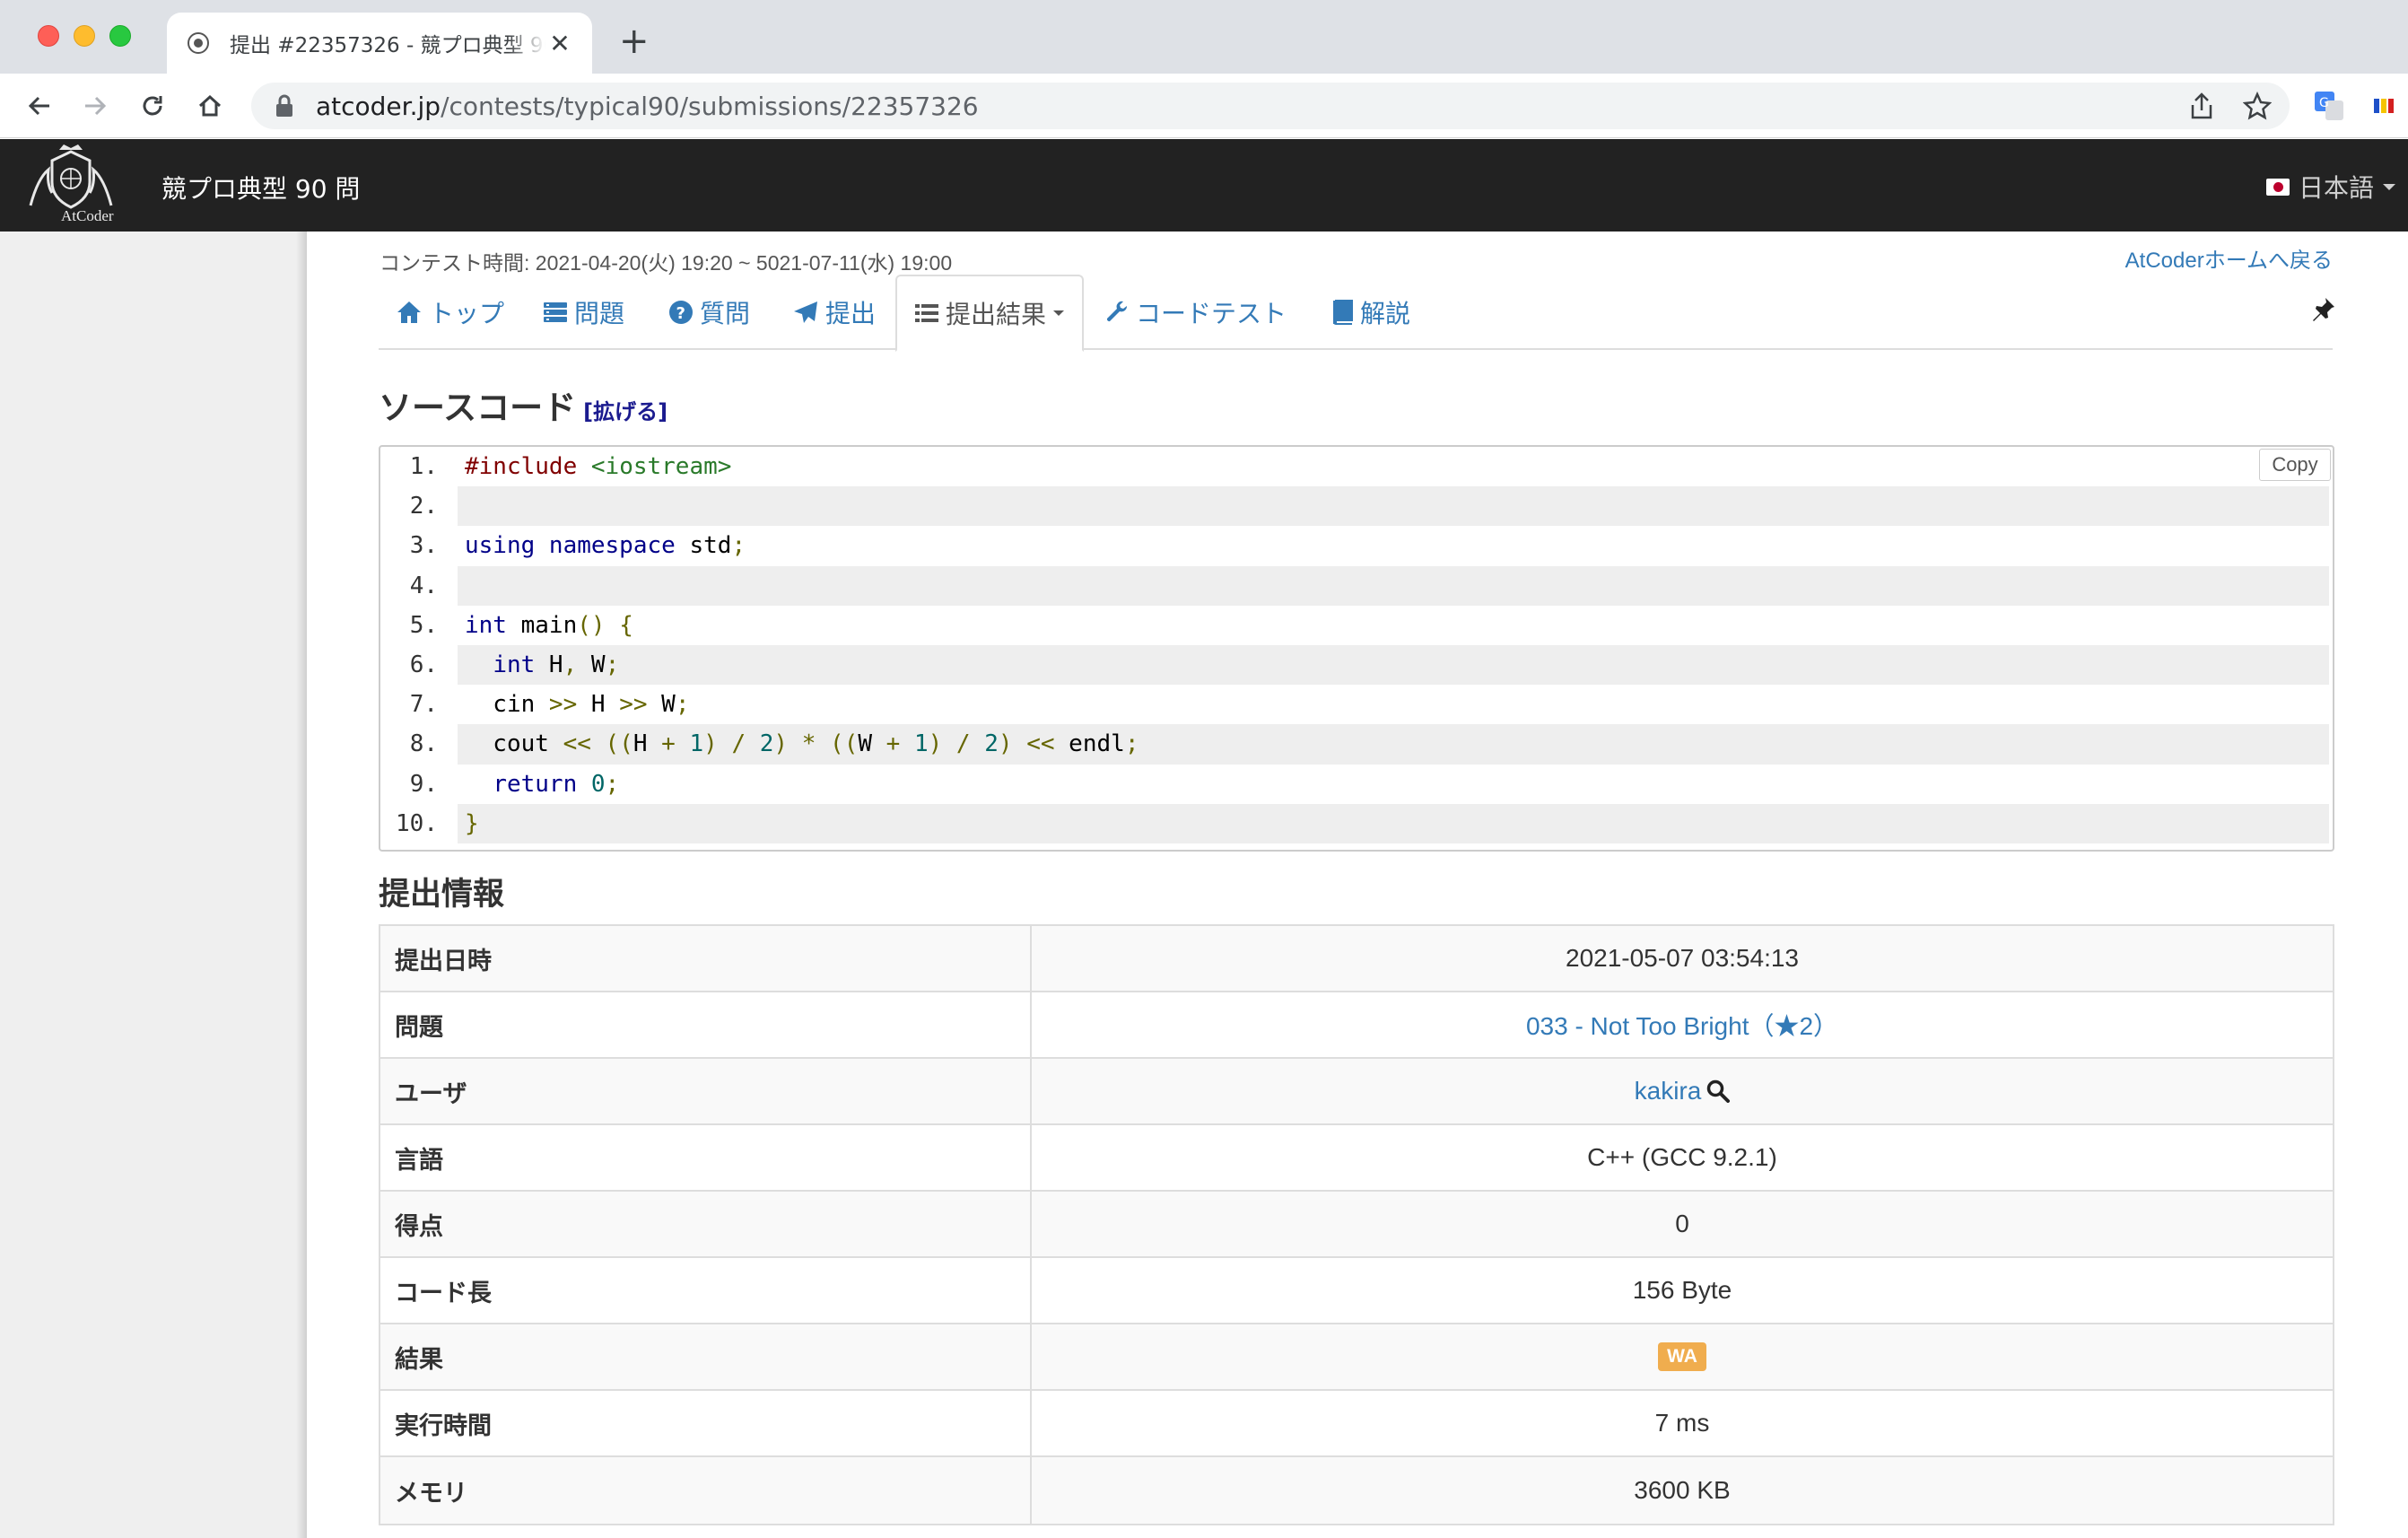 The width and height of the screenshot is (2408, 1538). I want to click on wrench-icon, so click(1117, 311).